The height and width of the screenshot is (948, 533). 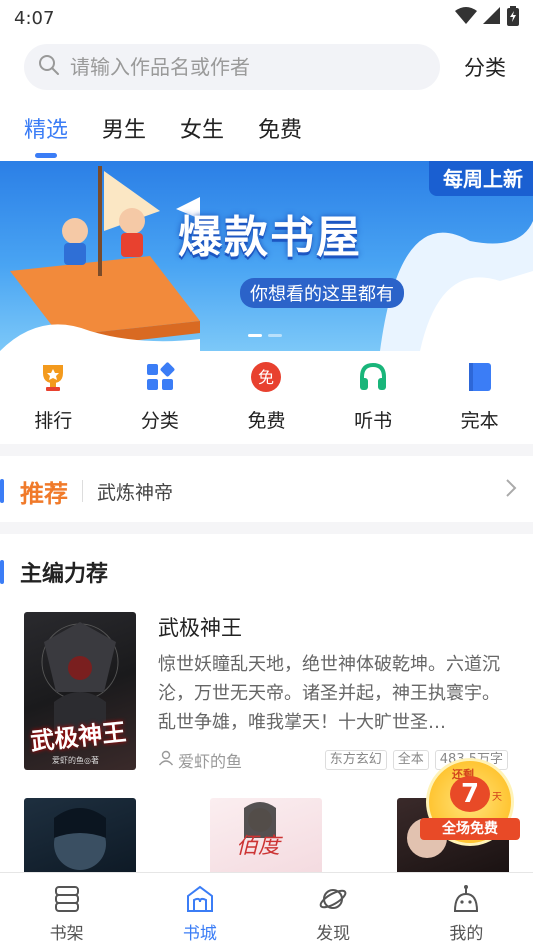 I want to click on book-cover: 佰度, so click(x=266, y=835).